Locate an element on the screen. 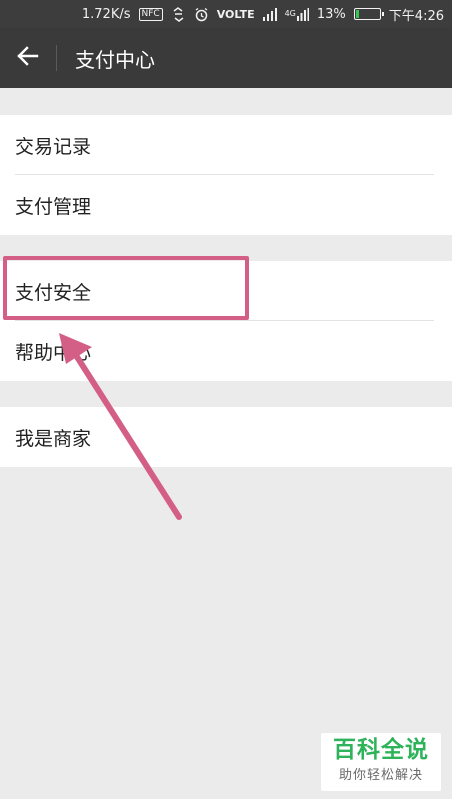 This screenshot has width=452, height=799. menu-item-transaction-records: 交易记录 is located at coordinates (226, 145).